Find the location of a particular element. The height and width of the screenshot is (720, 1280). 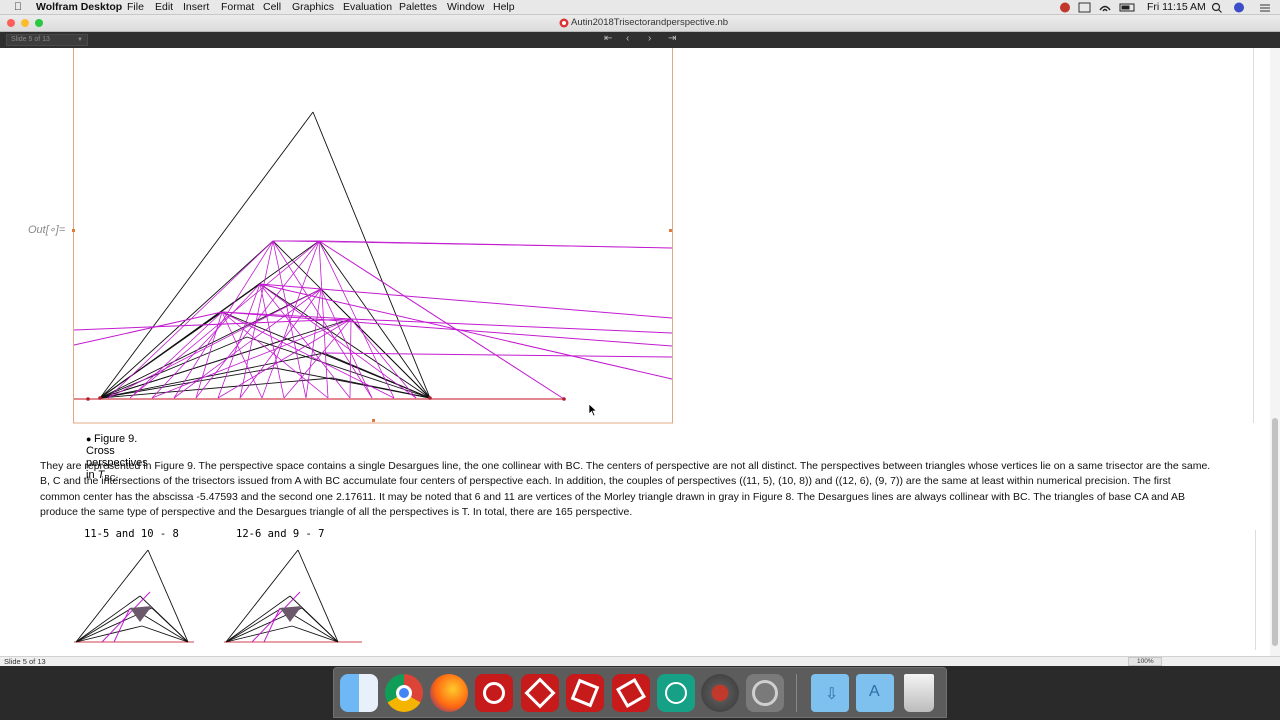

menu-insert: Insert is located at coordinates (196, 7).